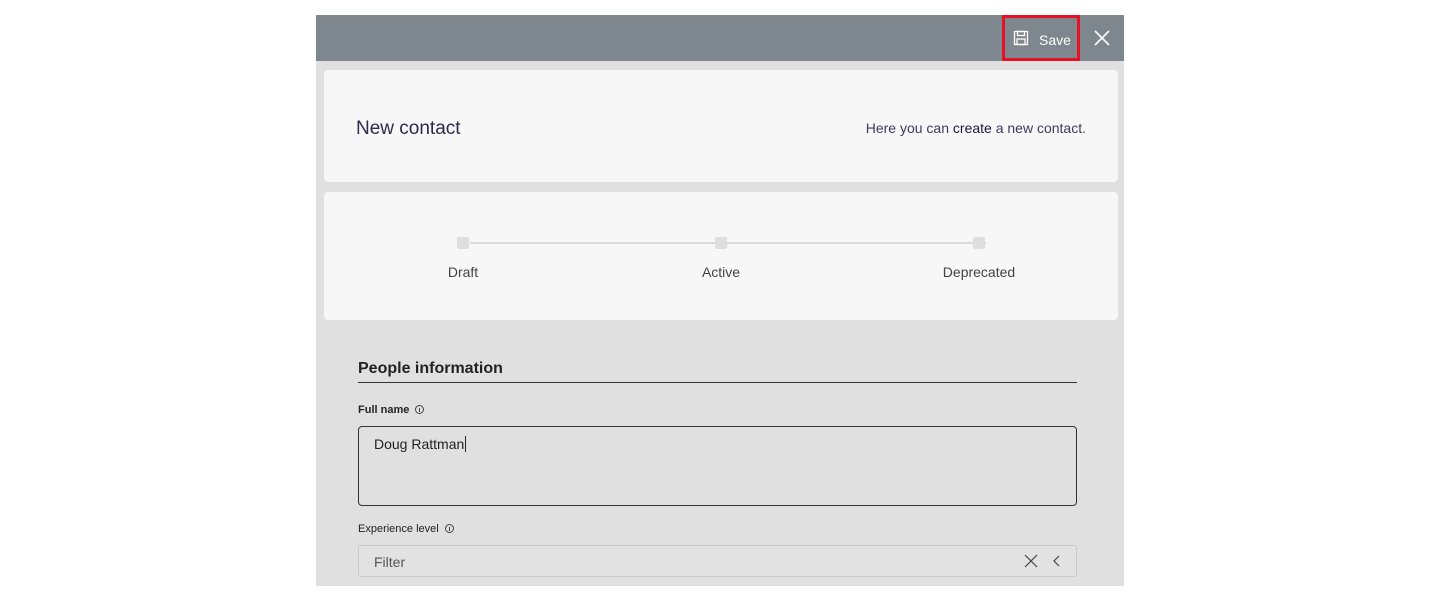 This screenshot has height=601, width=1431. Describe the element at coordinates (1021, 38) in the screenshot. I see `floppy-disk-icon` at that location.